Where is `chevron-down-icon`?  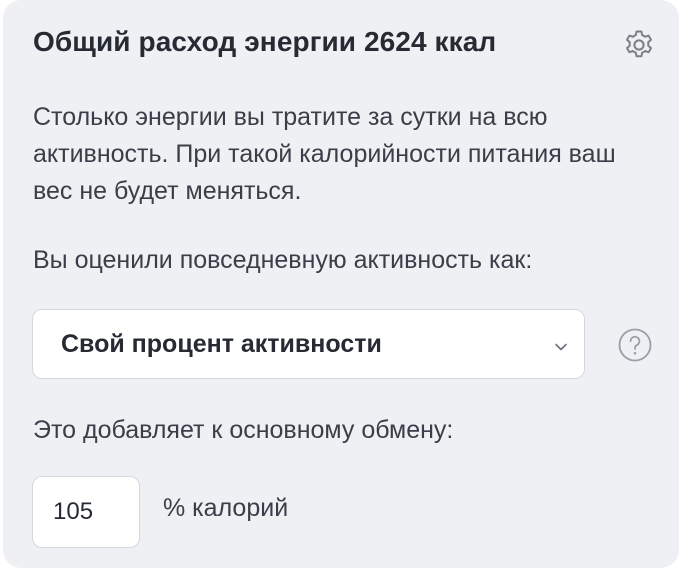
chevron-down-icon is located at coordinates (561, 345).